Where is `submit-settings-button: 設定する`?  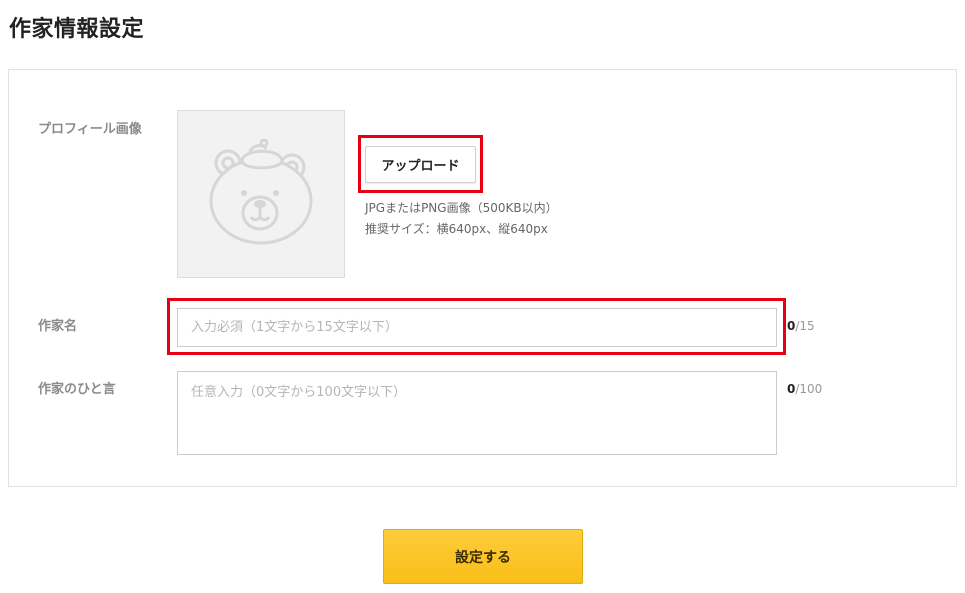
submit-settings-button: 設定する is located at coordinates (483, 556).